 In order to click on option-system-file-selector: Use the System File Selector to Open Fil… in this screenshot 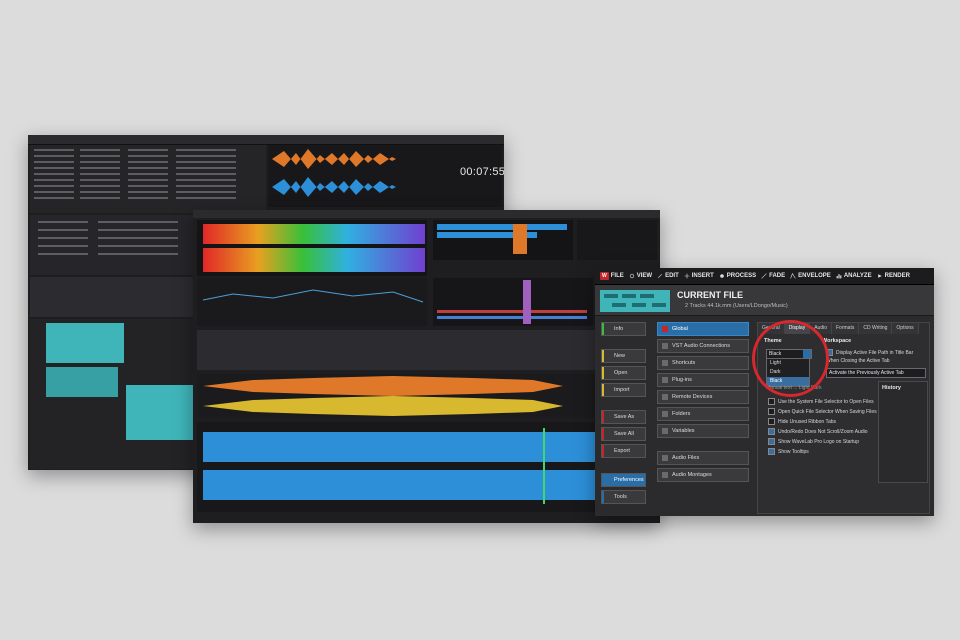, I will do `click(821, 401)`.